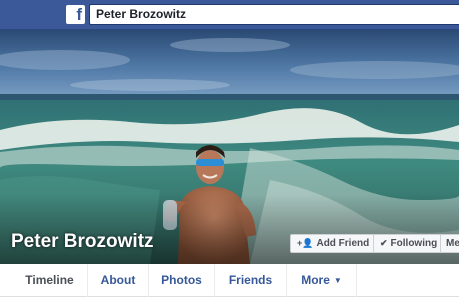 The image size is (459, 297). What do you see at coordinates (50, 280) in the screenshot?
I see `tab-timeline: Timeline` at bounding box center [50, 280].